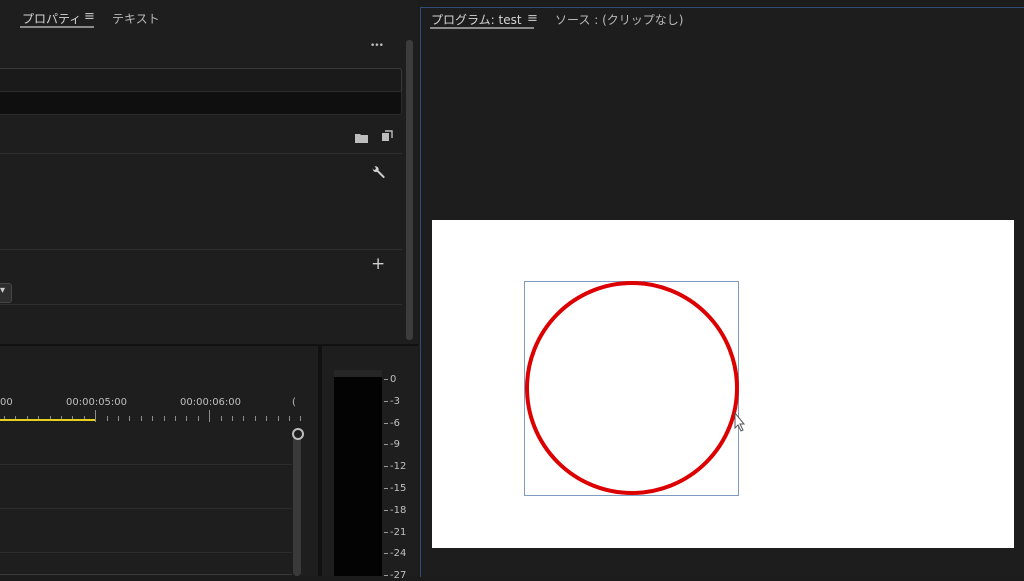 This screenshot has height=581, width=1024. Describe the element at coordinates (47, 420) in the screenshot. I see `work-area-bar` at that location.